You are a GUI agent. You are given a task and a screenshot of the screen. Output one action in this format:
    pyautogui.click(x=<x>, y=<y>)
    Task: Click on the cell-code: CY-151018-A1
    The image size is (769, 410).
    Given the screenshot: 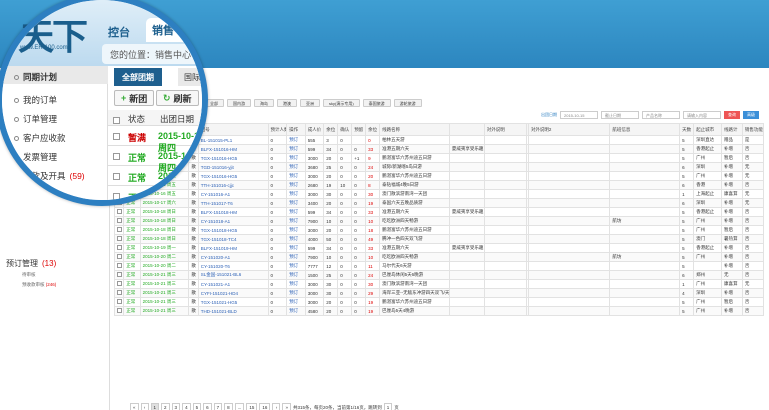 What is the action you would take?
    pyautogui.click(x=233, y=221)
    